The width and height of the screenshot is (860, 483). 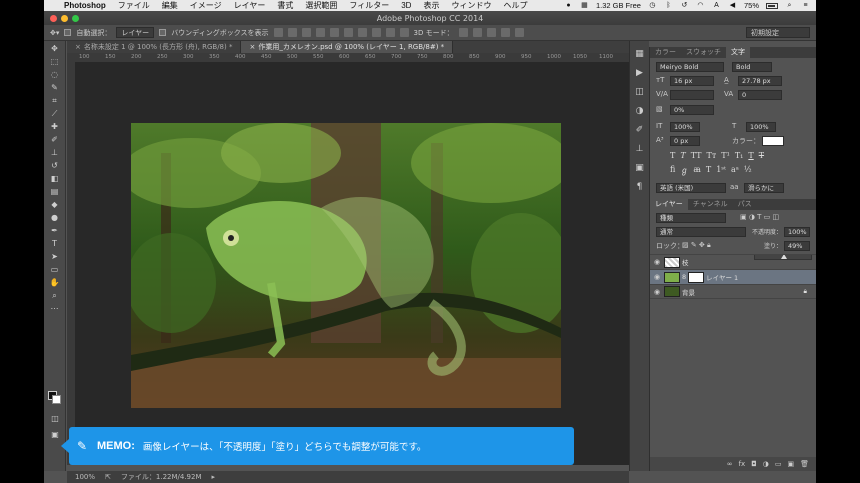 What do you see at coordinates (701, 232) in the screenshot?
I see `blend-mode-dropdown: 通常` at bounding box center [701, 232].